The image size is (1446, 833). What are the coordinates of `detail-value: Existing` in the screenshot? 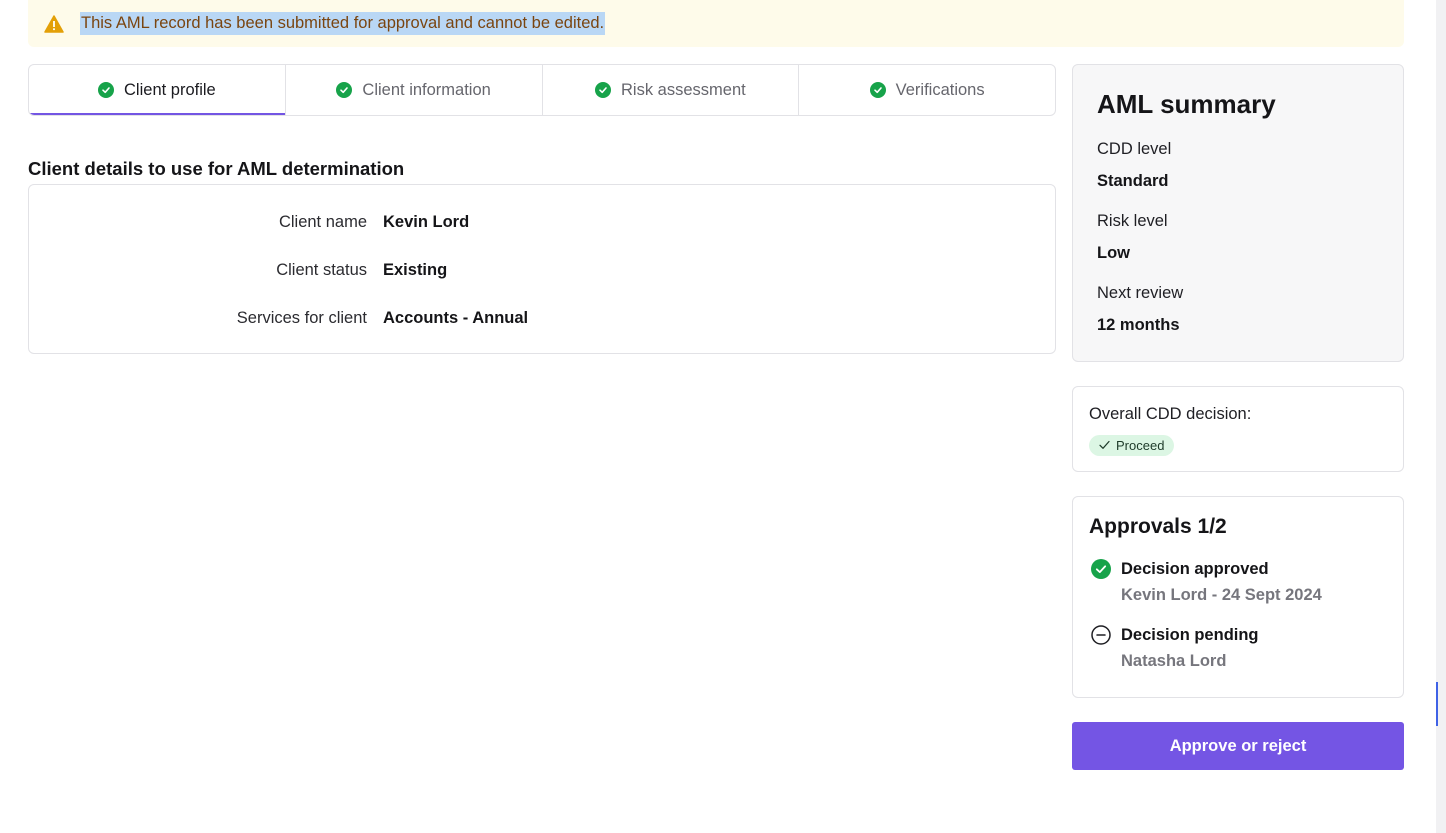 It's located at (415, 269).